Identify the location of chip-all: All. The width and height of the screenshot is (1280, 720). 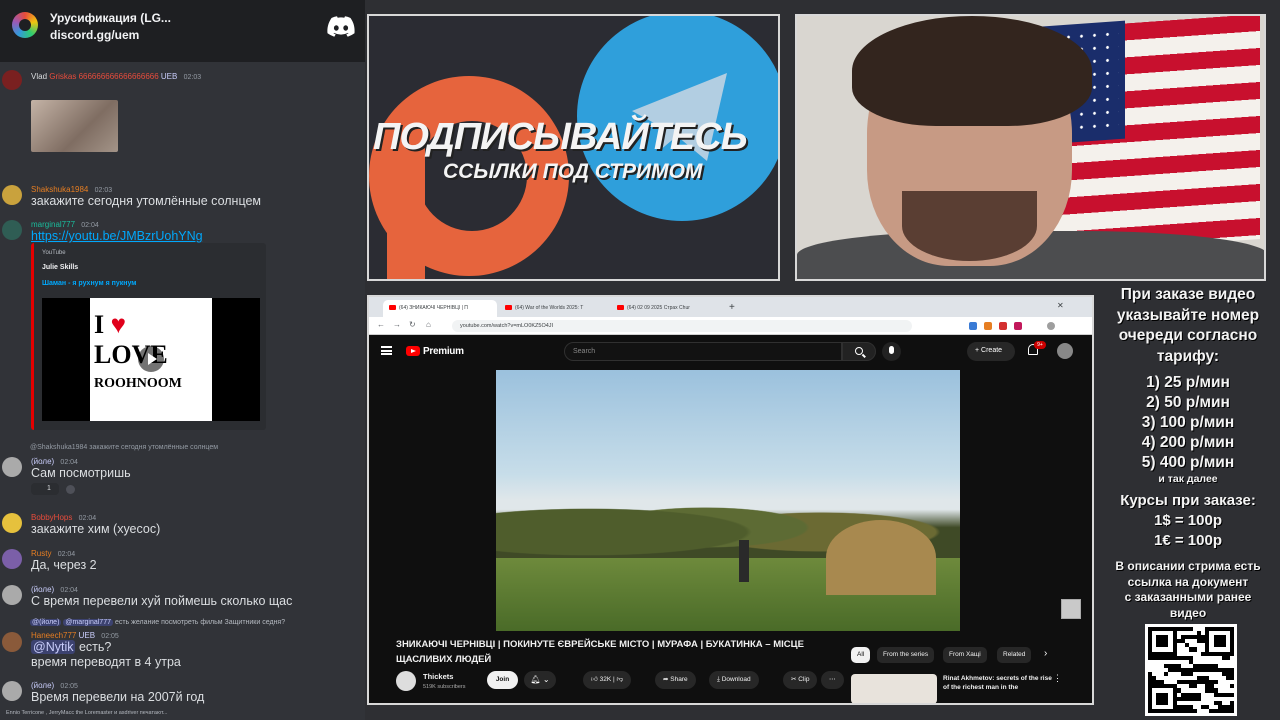
(861, 655).